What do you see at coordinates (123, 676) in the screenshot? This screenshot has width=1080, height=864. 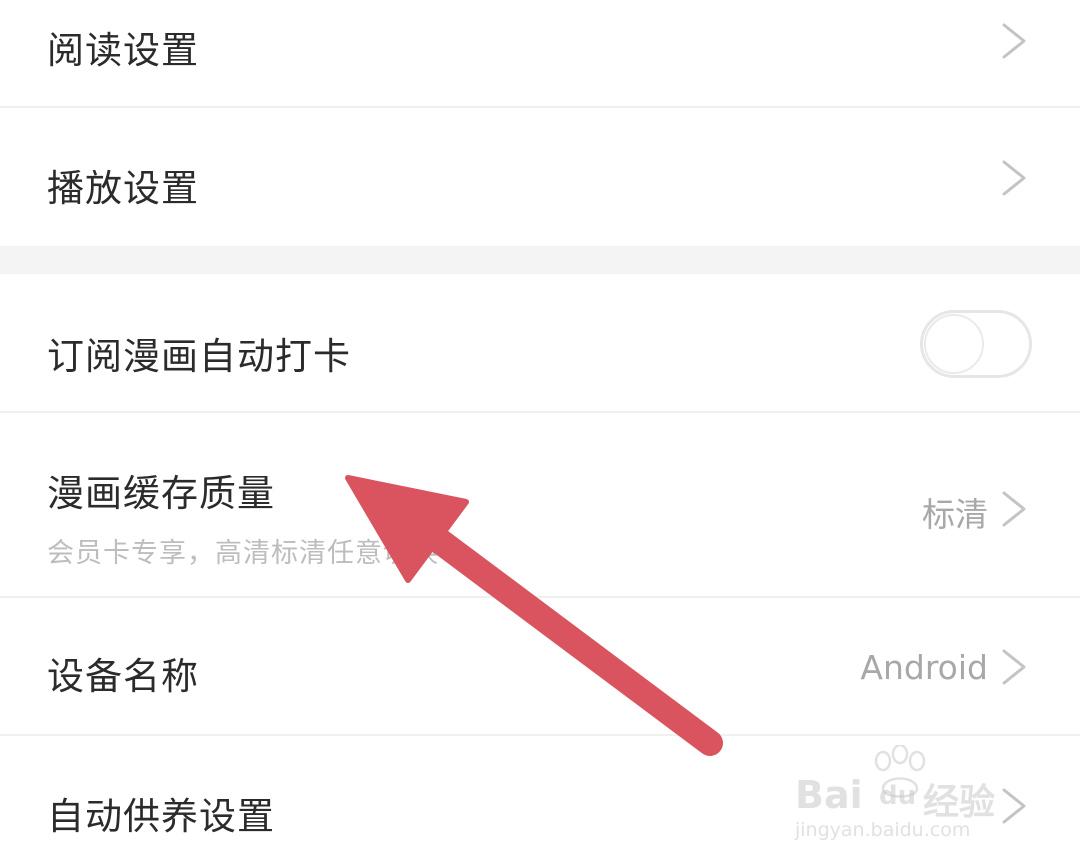 I see `settings-item-label: 设备名称` at bounding box center [123, 676].